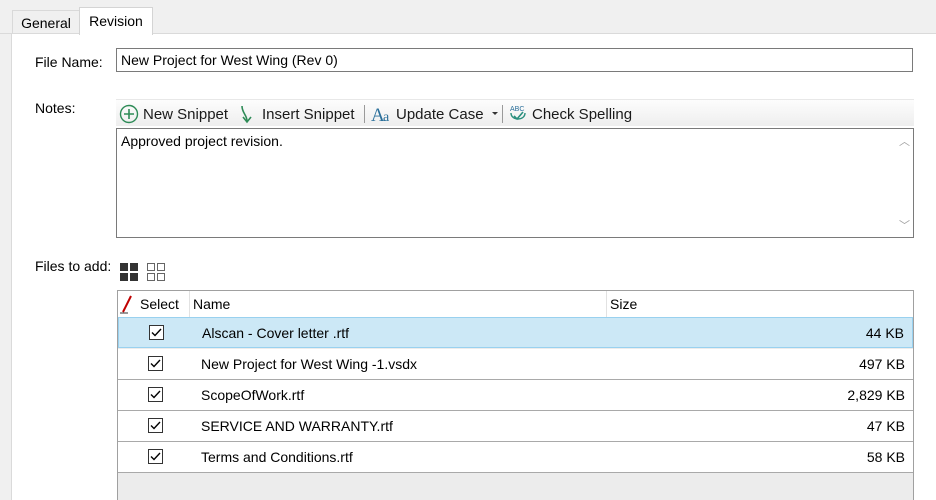  What do you see at coordinates (246, 114) in the screenshot?
I see `arrow-down-curve-icon` at bounding box center [246, 114].